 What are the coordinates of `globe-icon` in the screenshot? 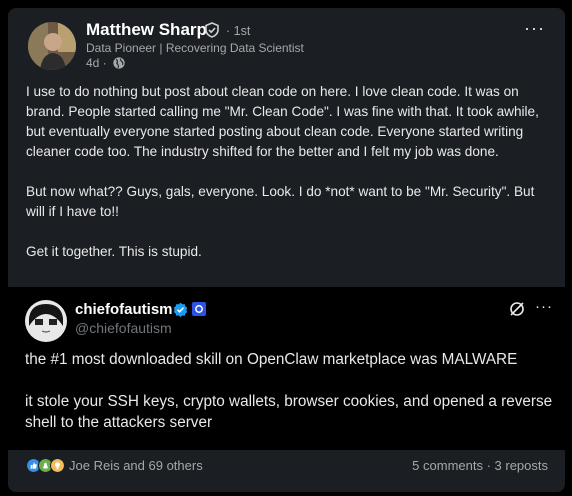 It's located at (119, 63).